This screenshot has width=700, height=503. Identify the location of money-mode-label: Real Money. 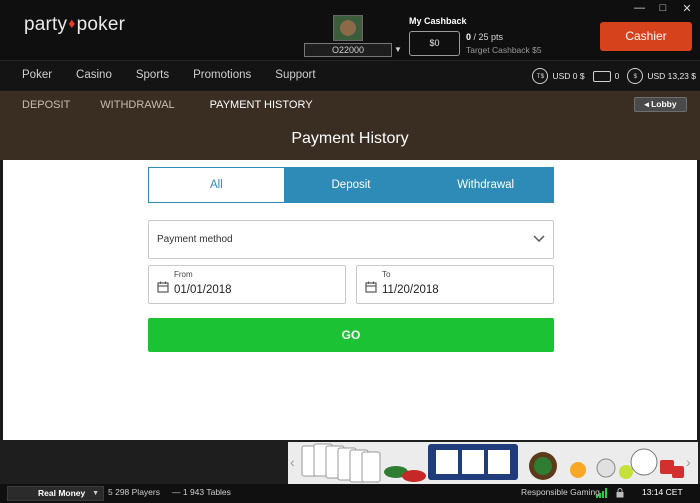
(62, 493).